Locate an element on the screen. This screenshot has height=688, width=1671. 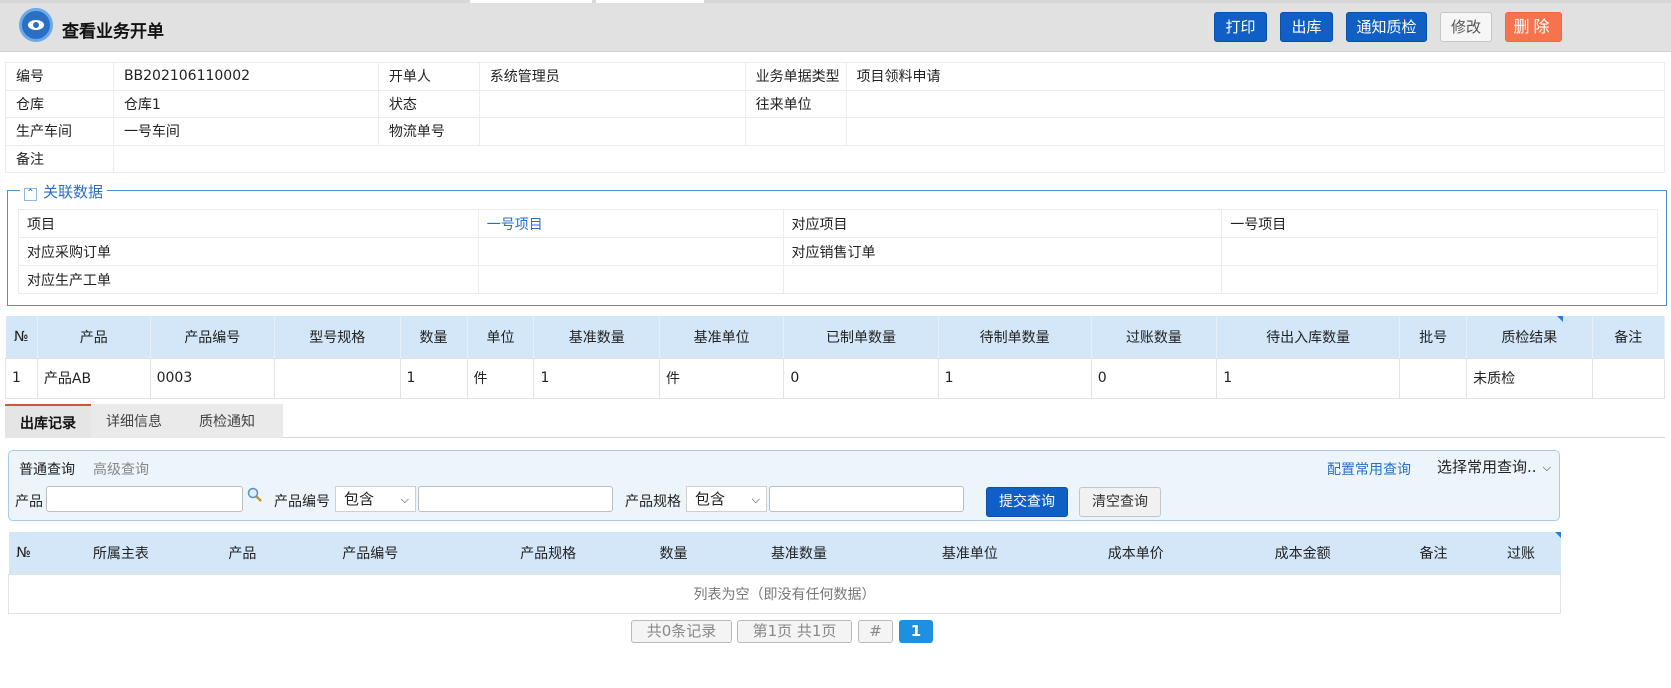
info-row: 备注 is located at coordinates (835, 158).